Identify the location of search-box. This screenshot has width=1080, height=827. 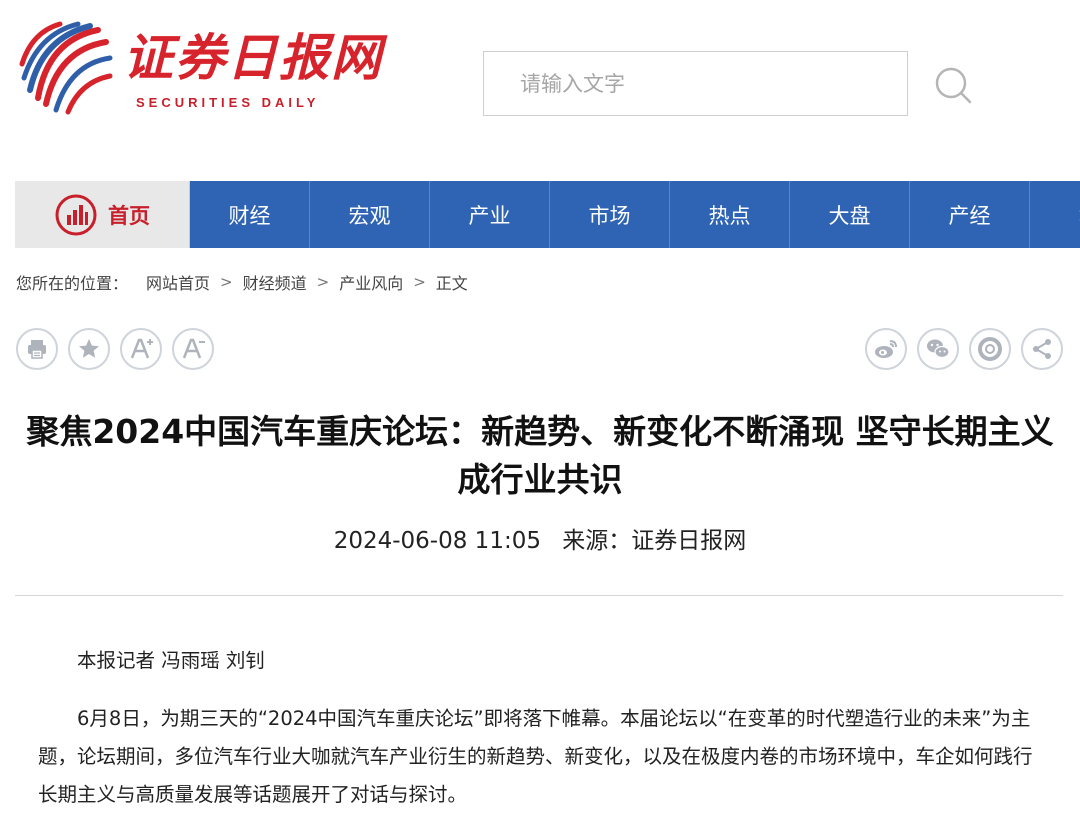
(695, 83).